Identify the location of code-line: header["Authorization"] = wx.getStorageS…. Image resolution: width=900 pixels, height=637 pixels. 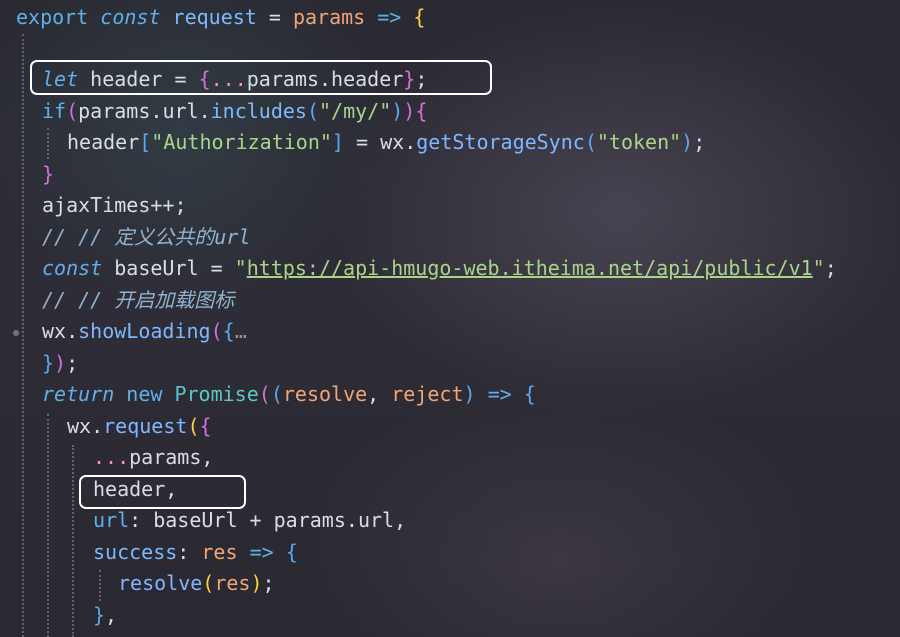
(386, 142).